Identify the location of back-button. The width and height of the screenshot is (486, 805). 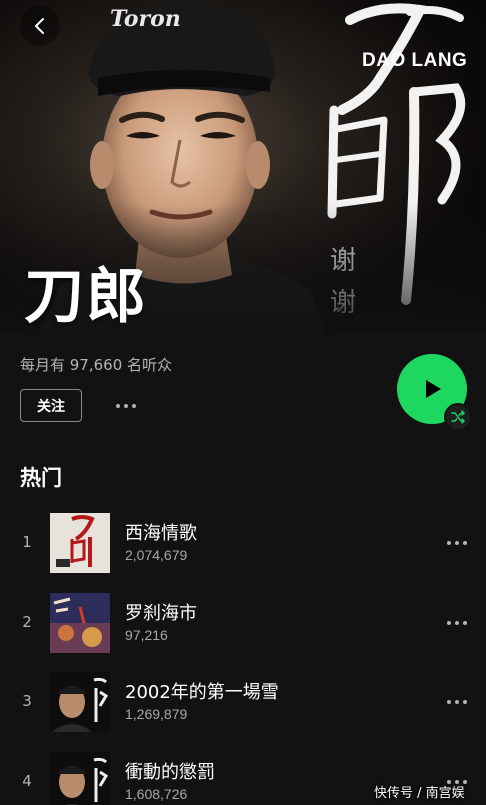
(40, 26).